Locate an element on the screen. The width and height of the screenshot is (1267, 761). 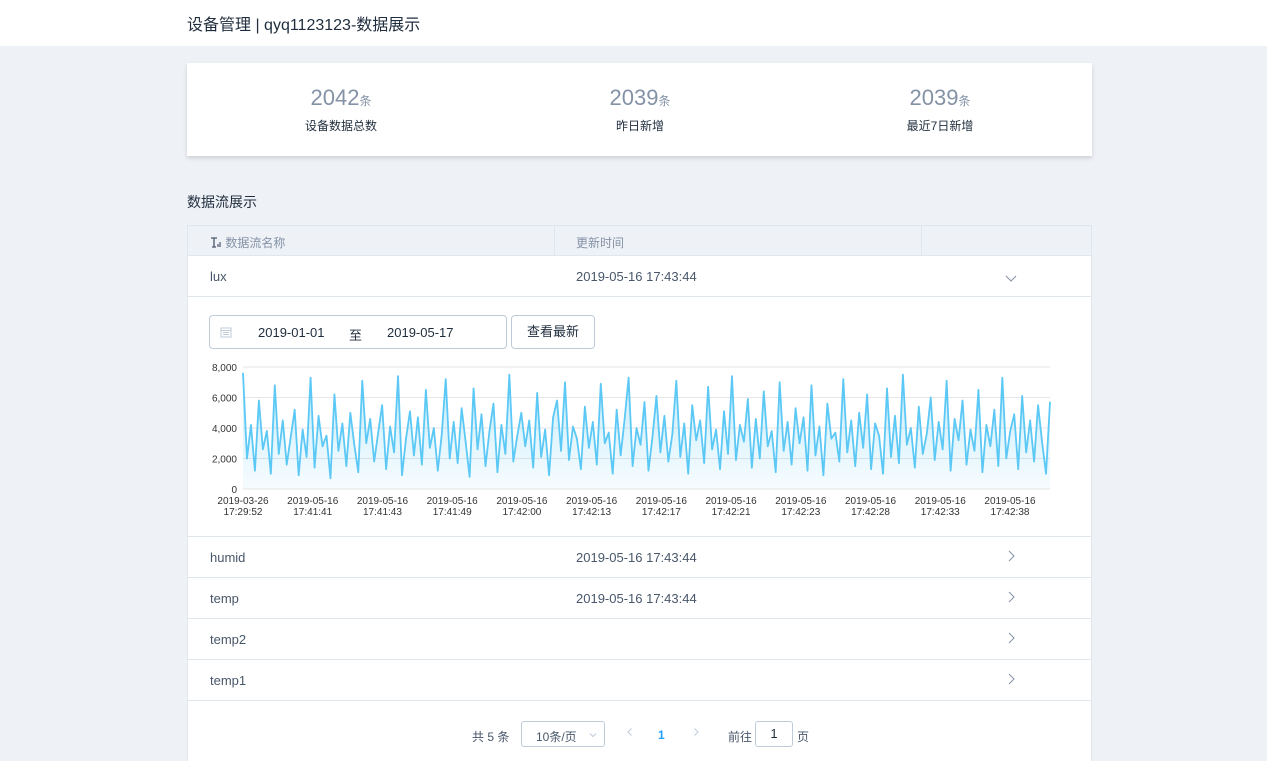
chevron-left-icon is located at coordinates (630, 732).